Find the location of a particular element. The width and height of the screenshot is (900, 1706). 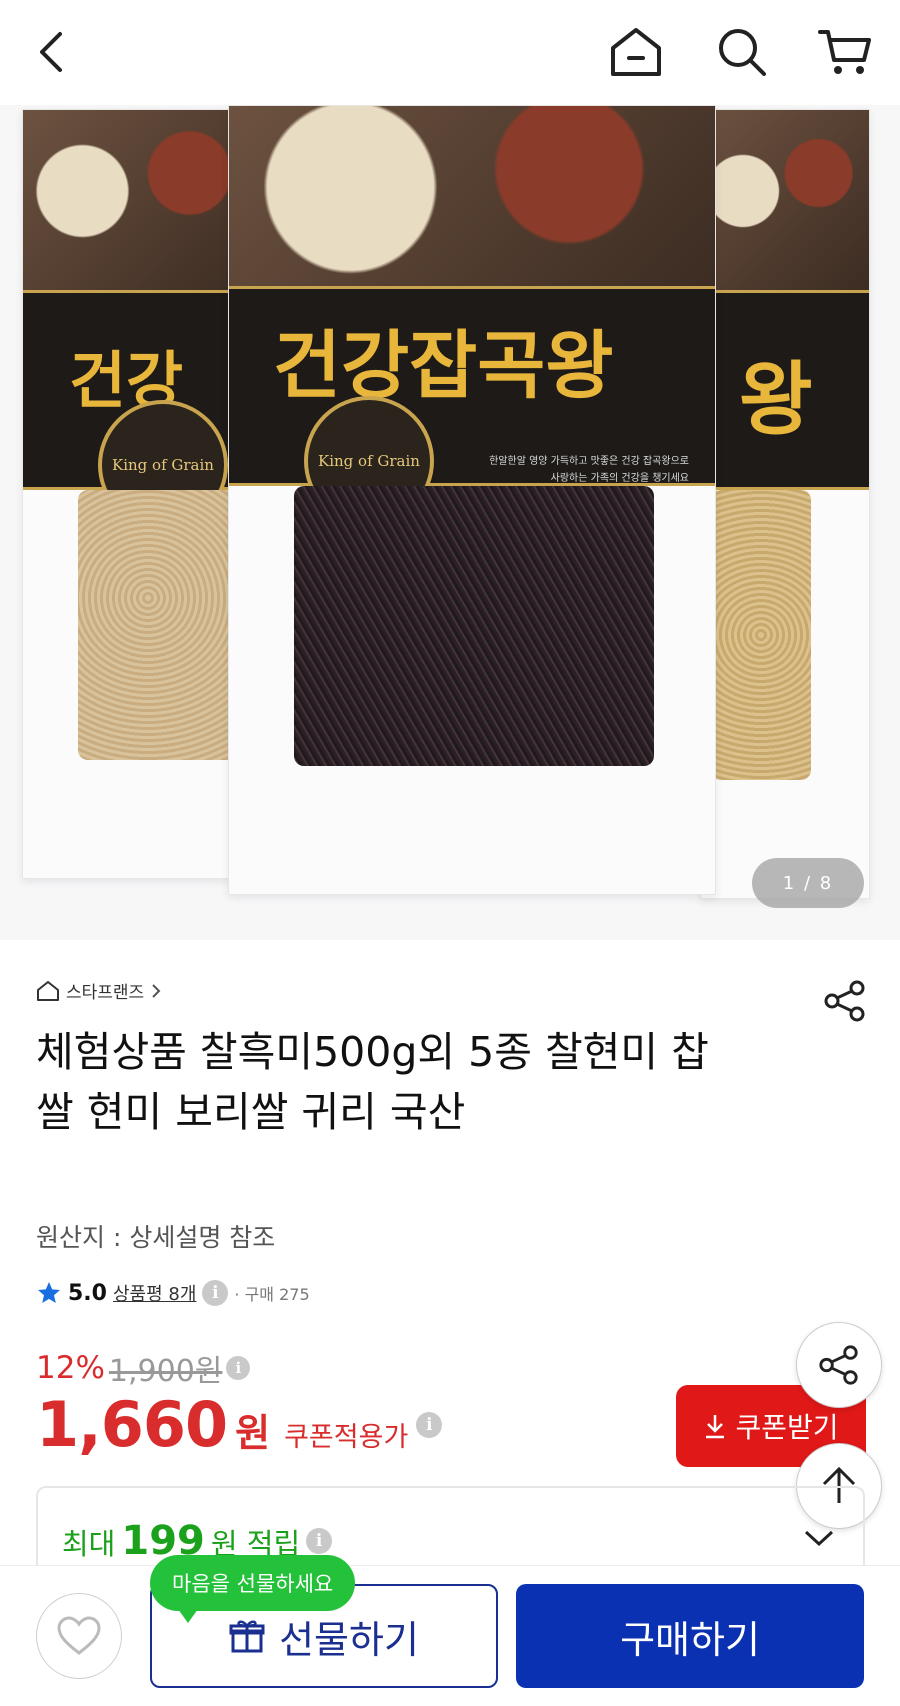

floating-share-button is located at coordinates (839, 1365).